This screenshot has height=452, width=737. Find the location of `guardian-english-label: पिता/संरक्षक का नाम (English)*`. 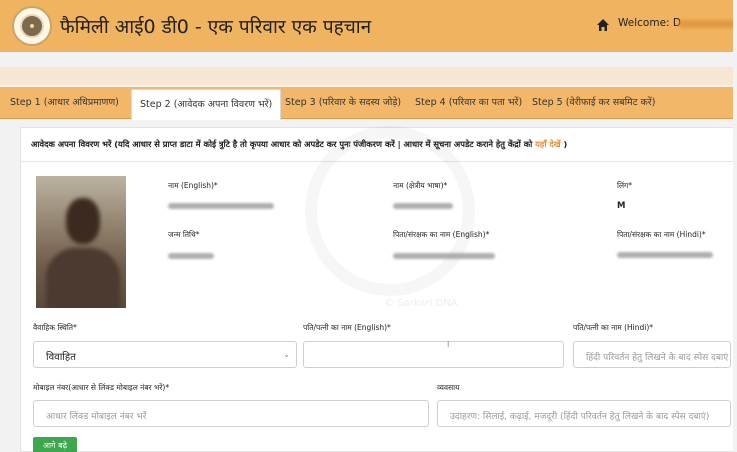

guardian-english-label: पिता/संरक्षक का नाम (English)* is located at coordinates (441, 234).